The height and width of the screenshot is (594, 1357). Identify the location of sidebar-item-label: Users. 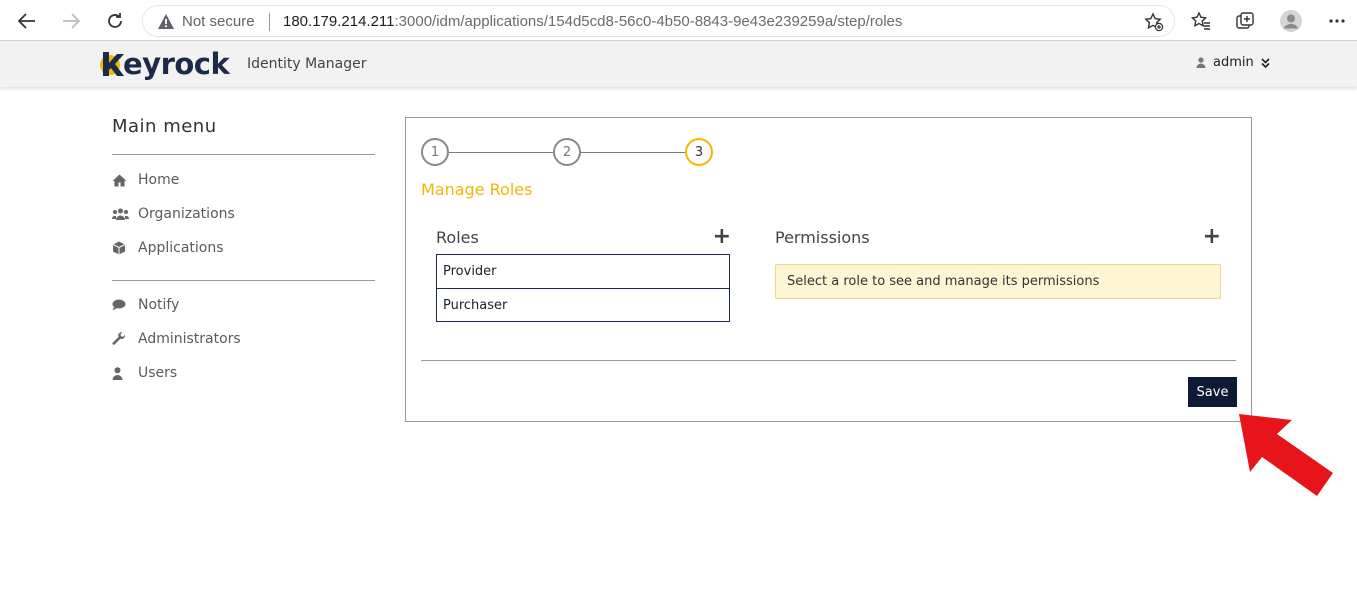
(158, 373).